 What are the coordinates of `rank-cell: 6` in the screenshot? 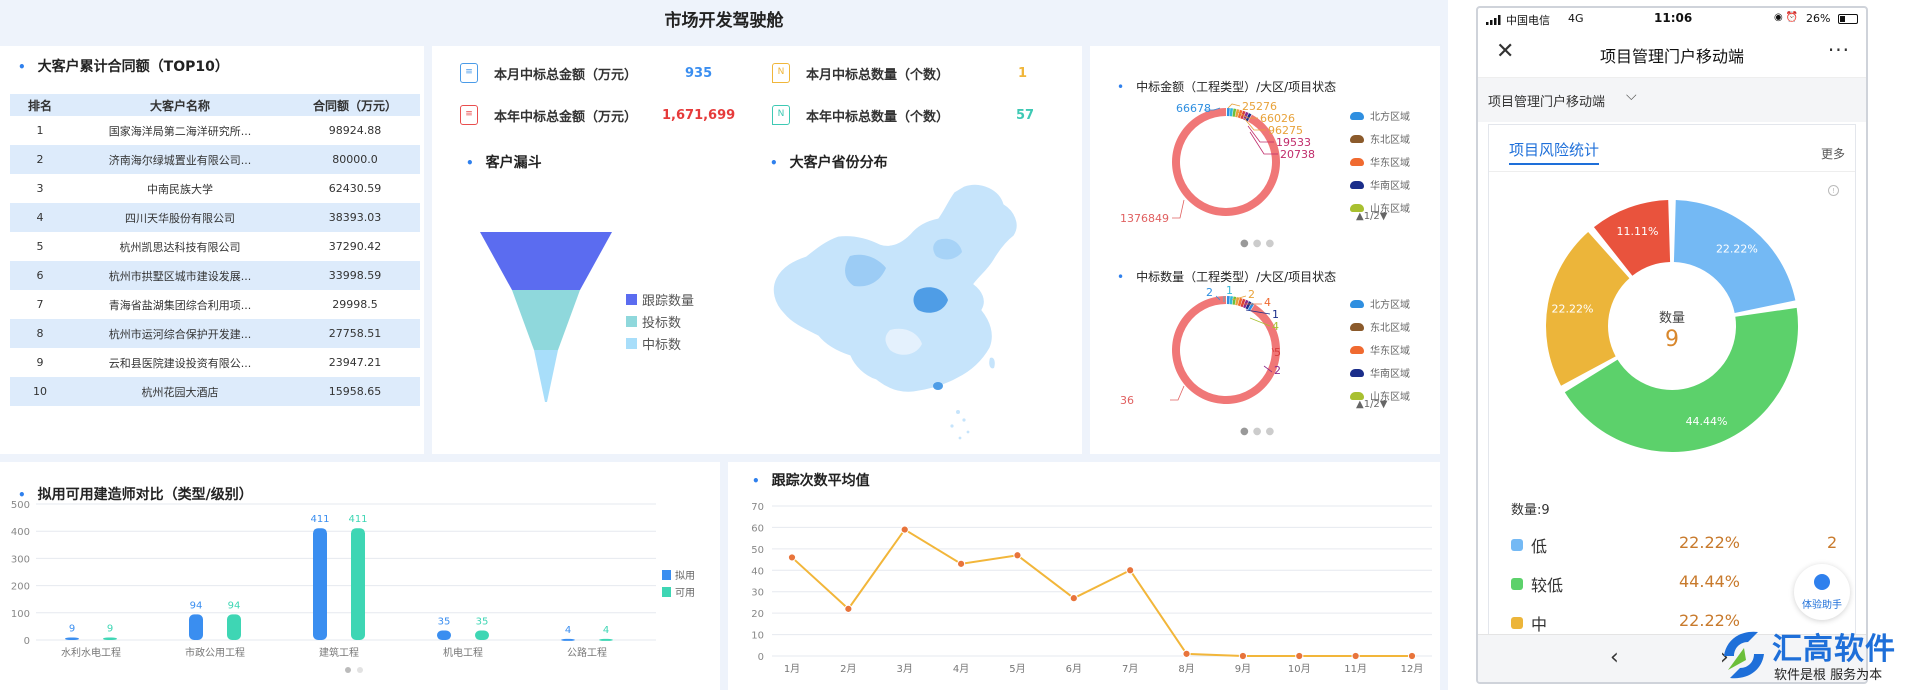 It's located at (40, 275).